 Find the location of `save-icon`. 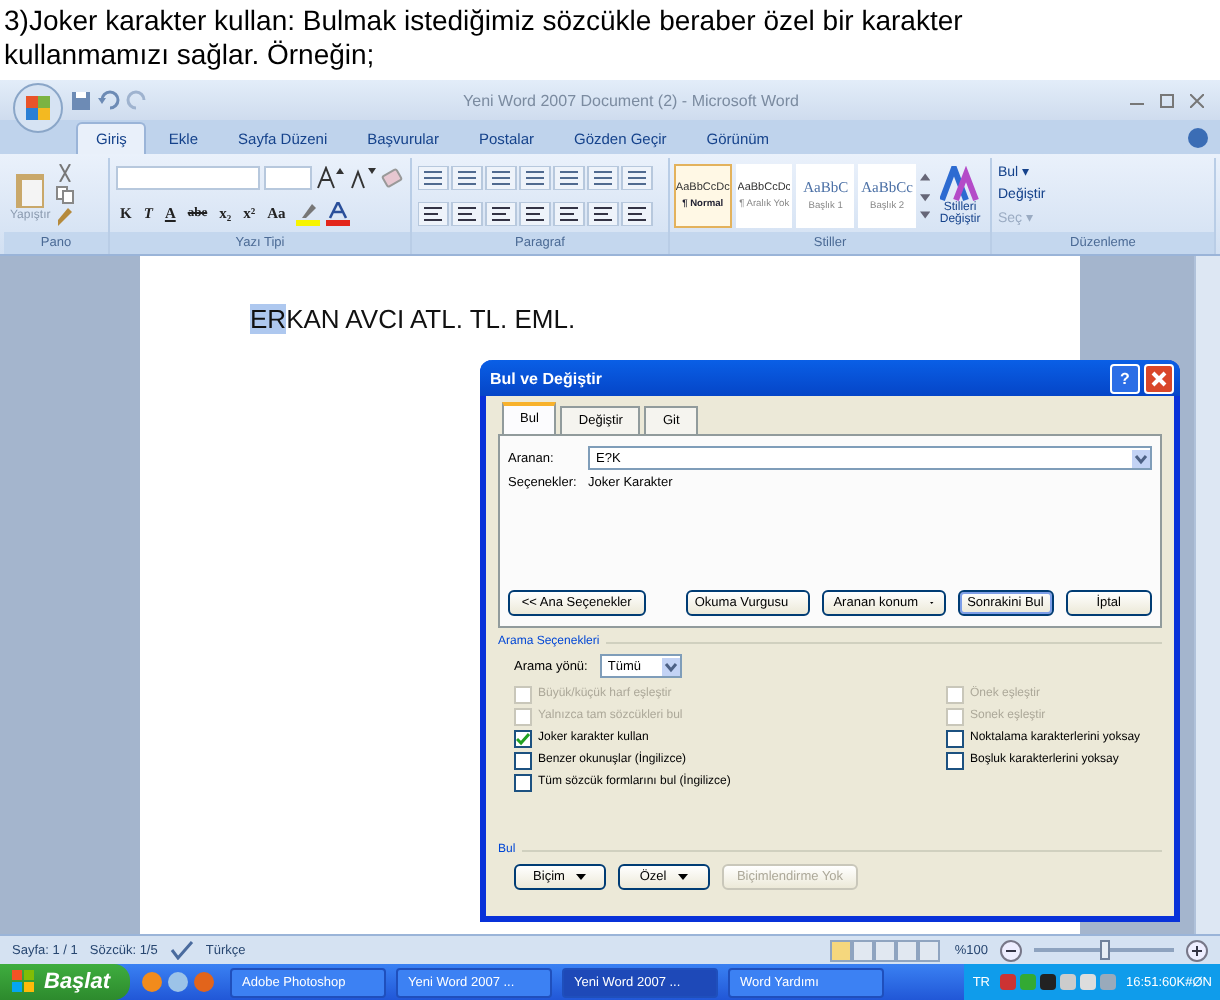

save-icon is located at coordinates (81, 100).